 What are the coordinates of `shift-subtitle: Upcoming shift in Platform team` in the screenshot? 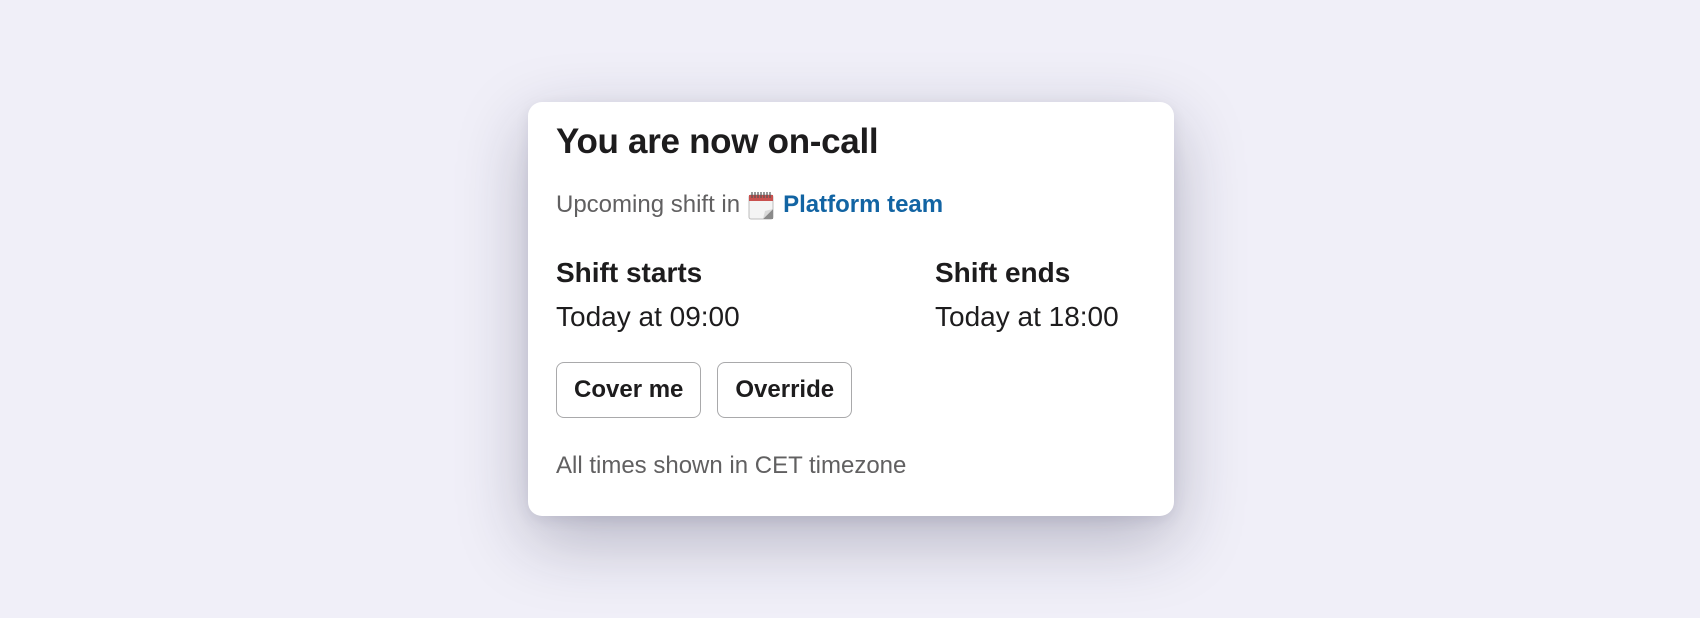 It's located at (749, 205).